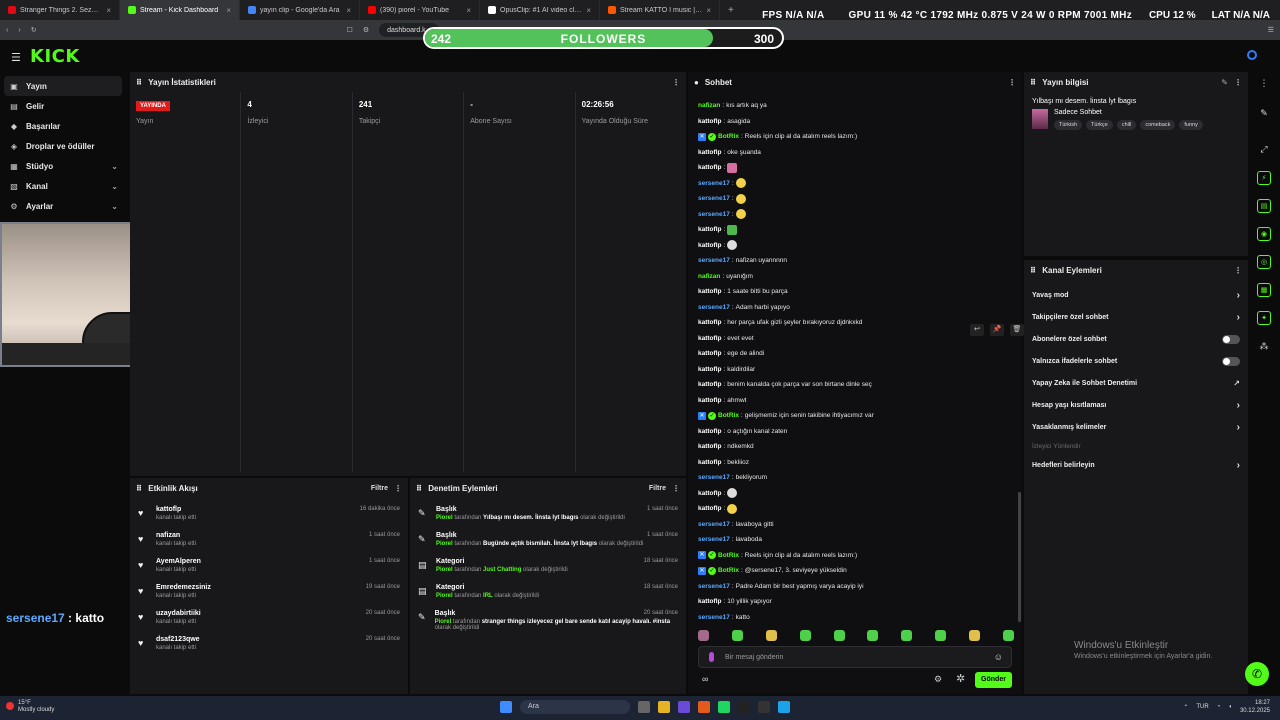 This screenshot has height=720, width=1280. I want to click on sidebar-item-3: ◈ Droplar ve ödüller, so click(64, 146).